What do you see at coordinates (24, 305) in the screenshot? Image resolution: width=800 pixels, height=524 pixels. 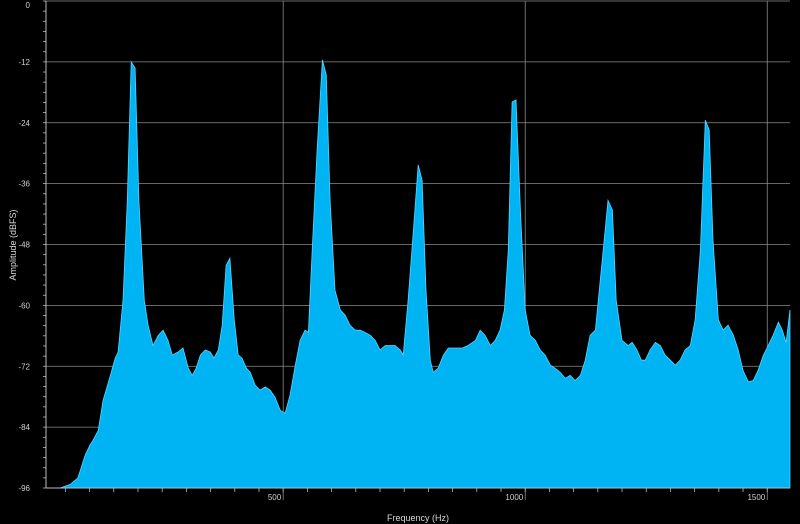 I see `y-tick-label: -60` at bounding box center [24, 305].